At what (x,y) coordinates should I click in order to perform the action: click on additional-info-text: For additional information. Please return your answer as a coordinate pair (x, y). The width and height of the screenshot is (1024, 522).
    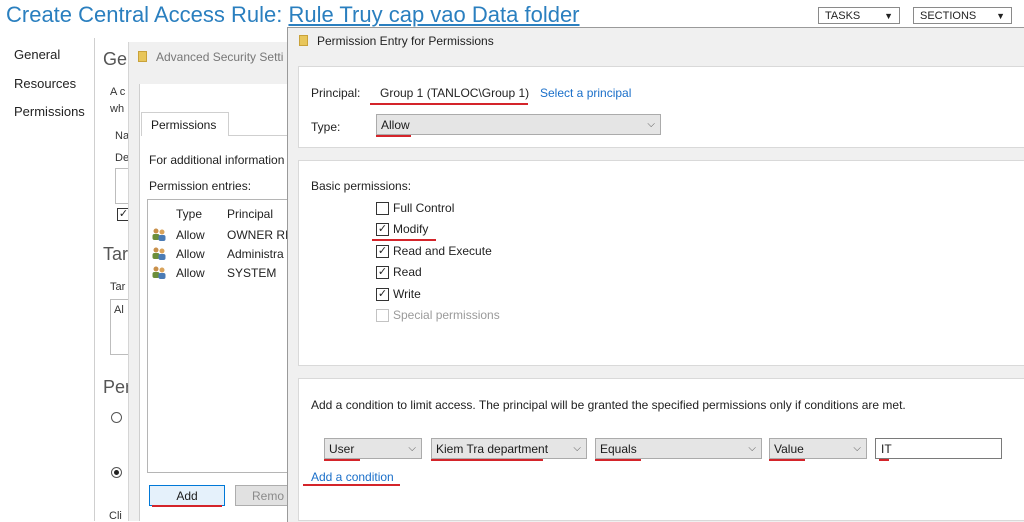
    Looking at the image, I should click on (217, 160).